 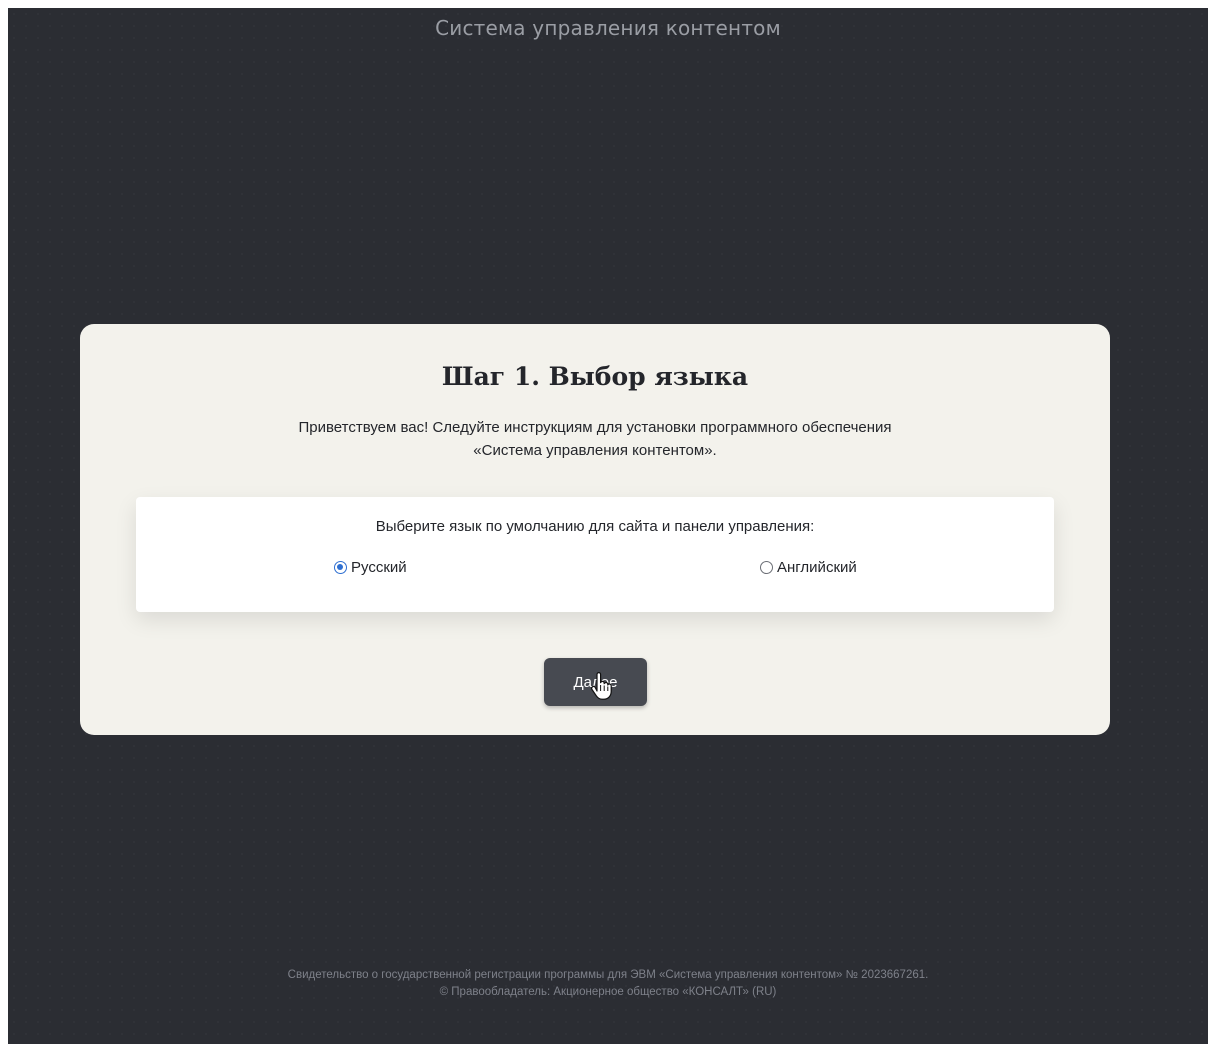 I want to click on radio-russian-label: Русский, so click(x=379, y=567).